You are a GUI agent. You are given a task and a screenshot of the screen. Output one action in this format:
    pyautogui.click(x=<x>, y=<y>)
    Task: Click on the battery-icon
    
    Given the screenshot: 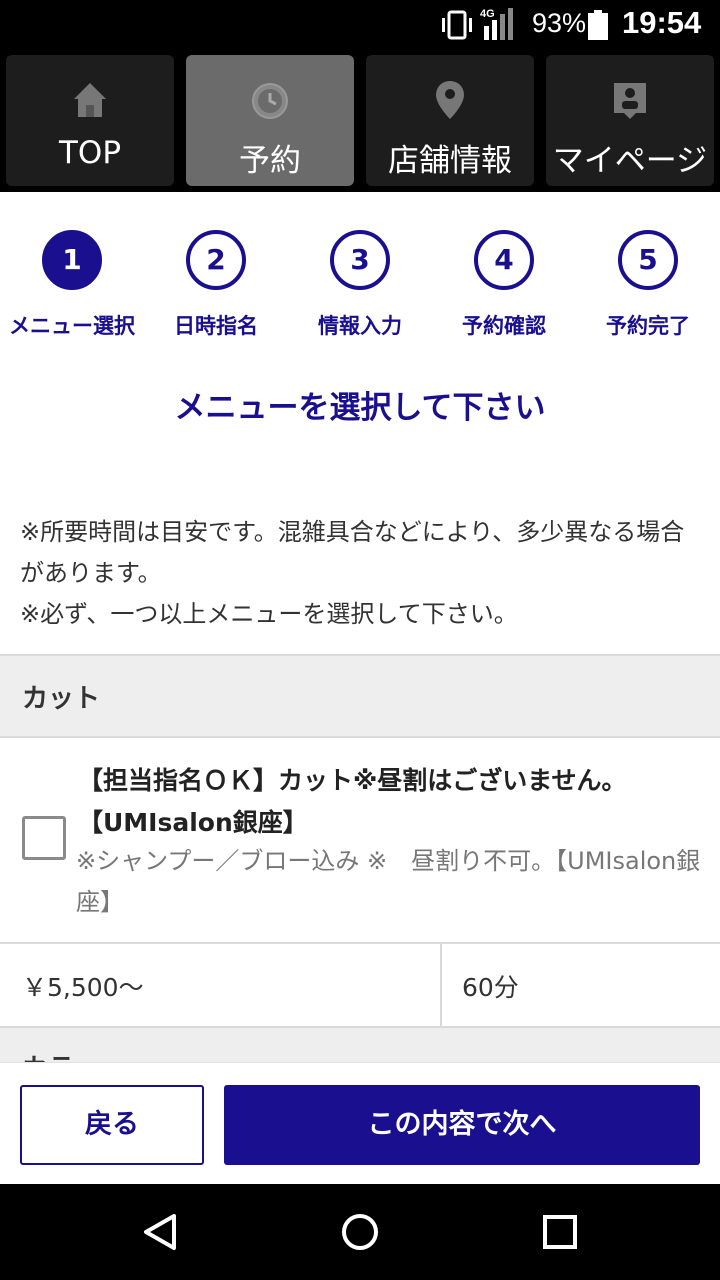 What is the action you would take?
    pyautogui.click(x=598, y=25)
    